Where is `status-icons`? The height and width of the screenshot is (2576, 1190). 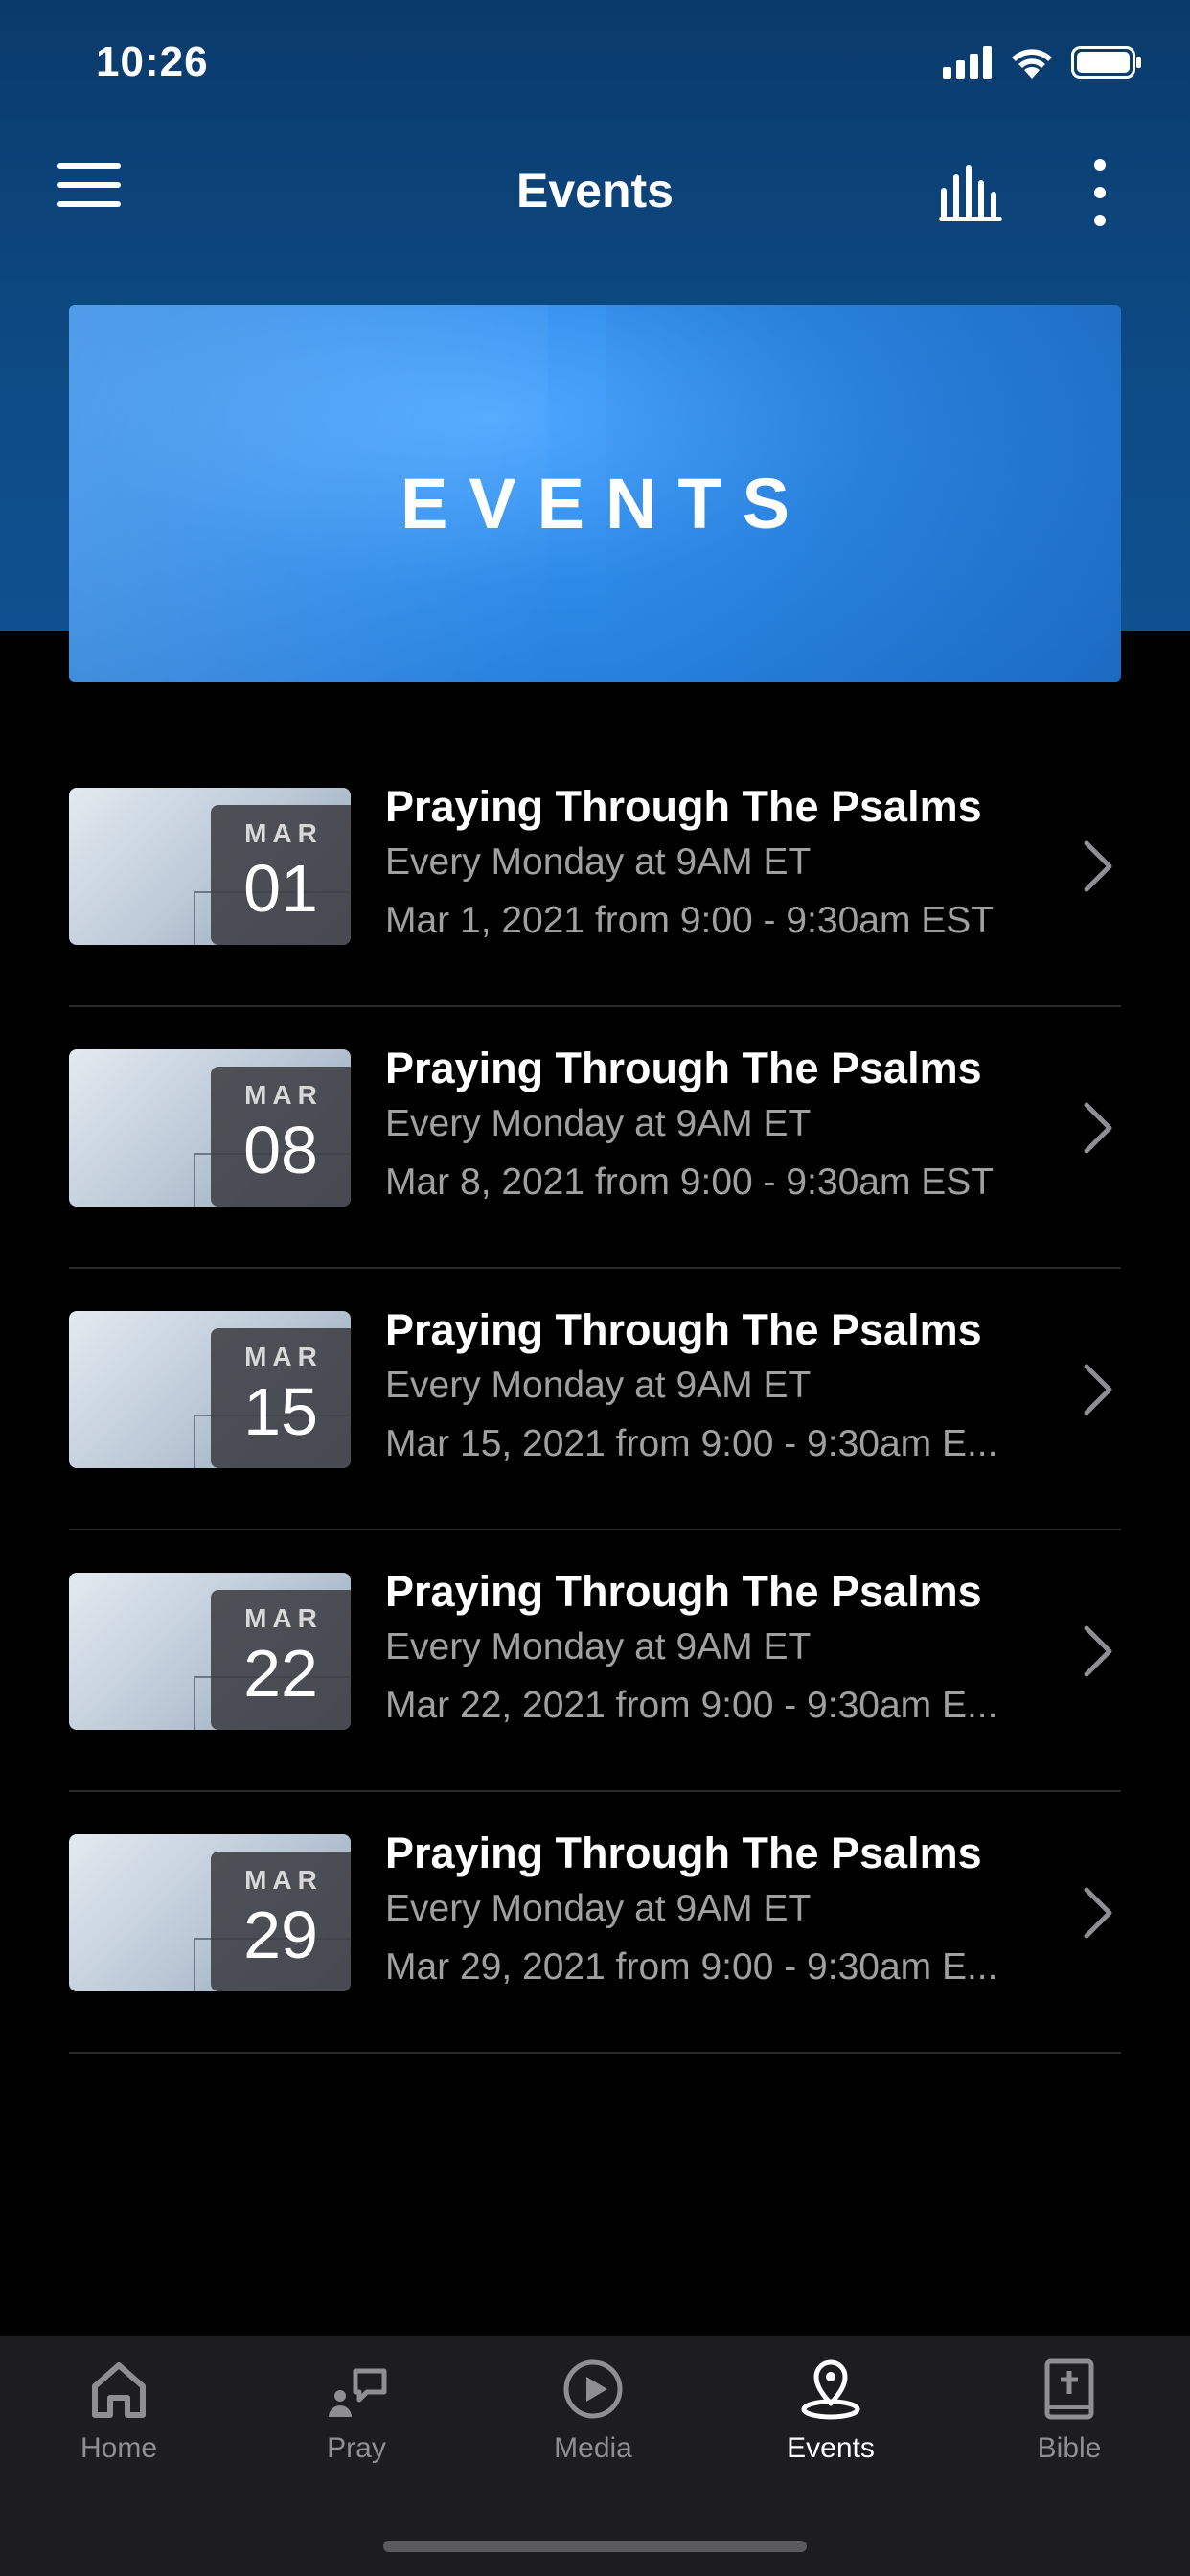
status-icons is located at coordinates (1042, 63).